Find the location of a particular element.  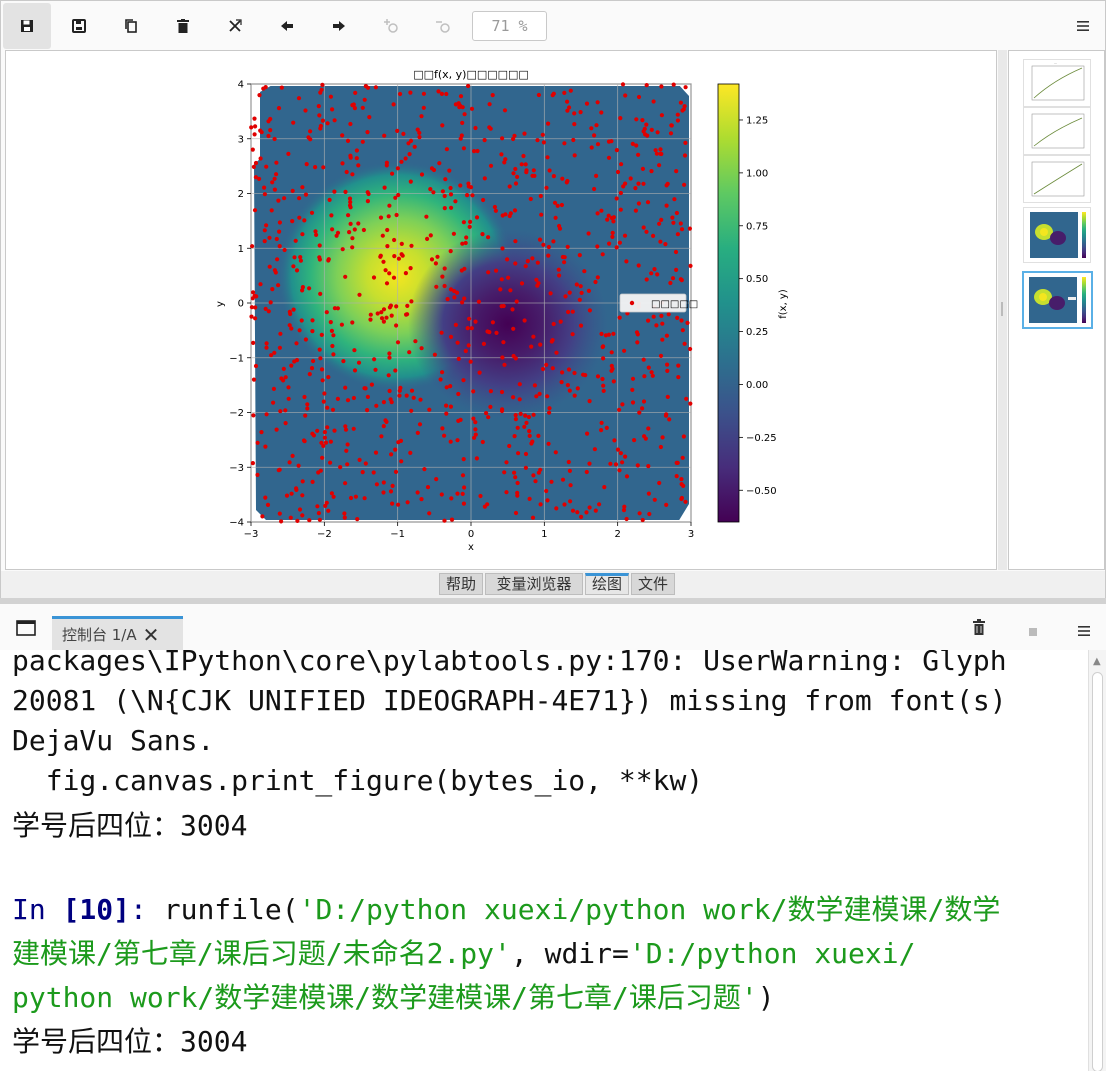

console-options-button is located at coordinates (1084, 631).